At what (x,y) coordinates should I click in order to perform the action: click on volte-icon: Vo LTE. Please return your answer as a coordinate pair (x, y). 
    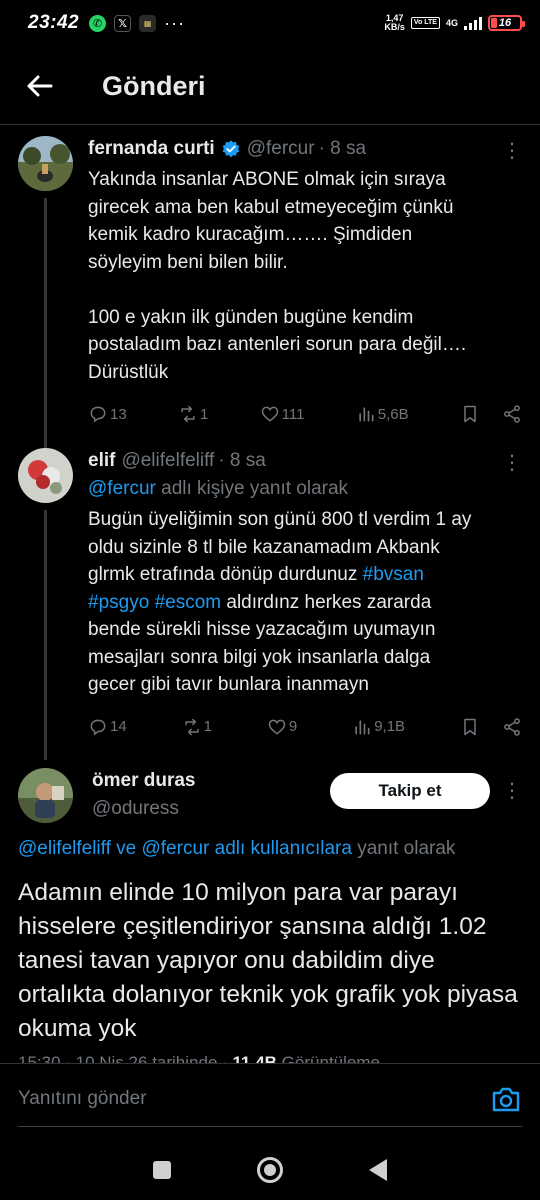
    Looking at the image, I should click on (425, 23).